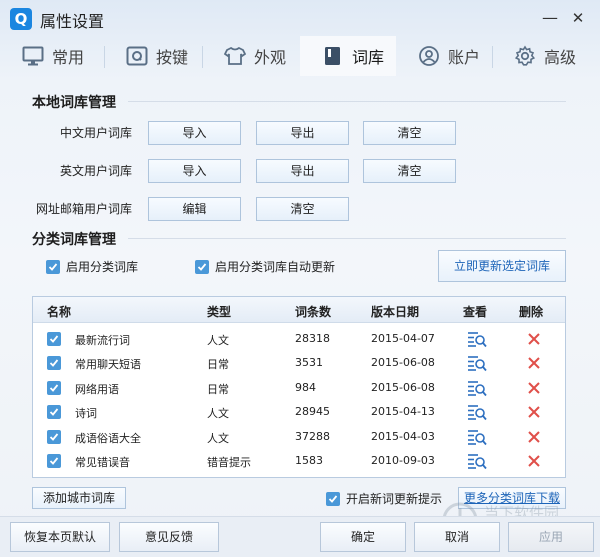  I want to click on restore-default-button: 恢复本页默认, so click(60, 537).